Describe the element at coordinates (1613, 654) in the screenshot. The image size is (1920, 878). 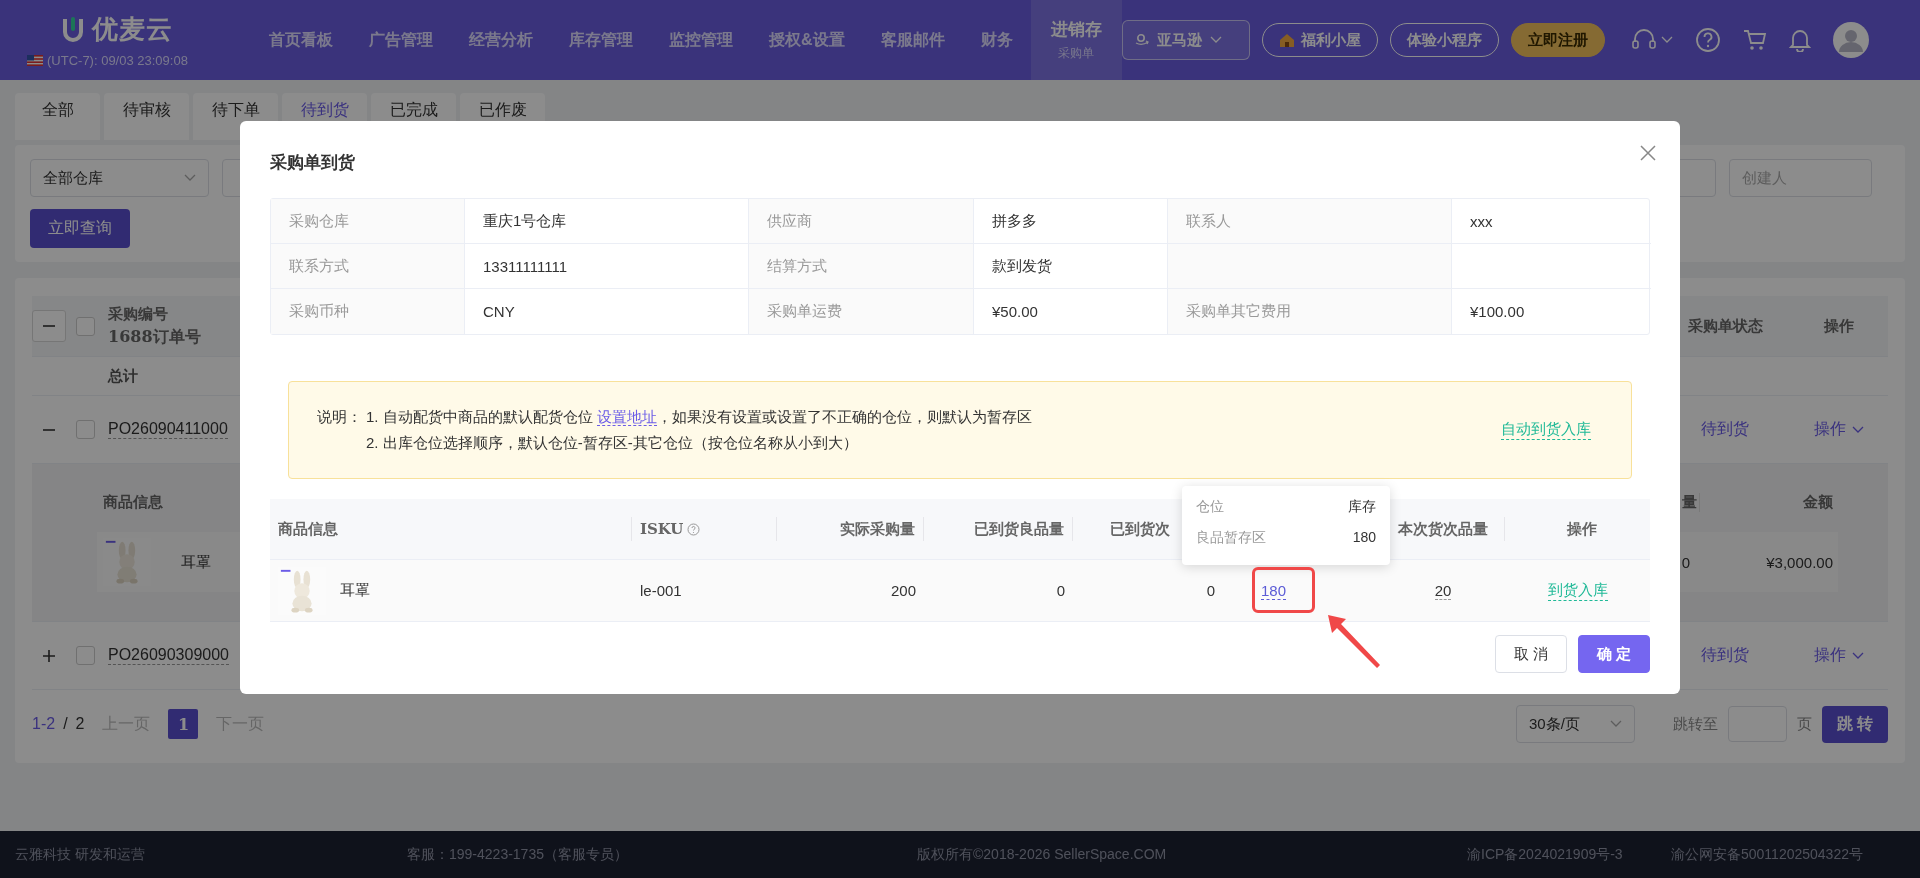
I see `confirm-button: 确 定` at that location.